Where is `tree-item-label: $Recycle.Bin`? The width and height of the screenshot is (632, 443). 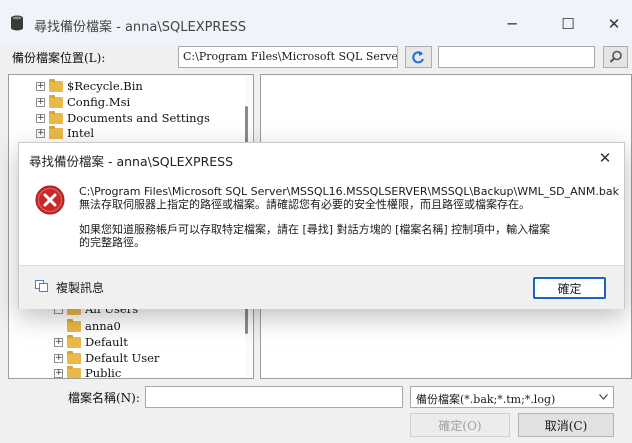 tree-item-label: $Recycle.Bin is located at coordinates (105, 86).